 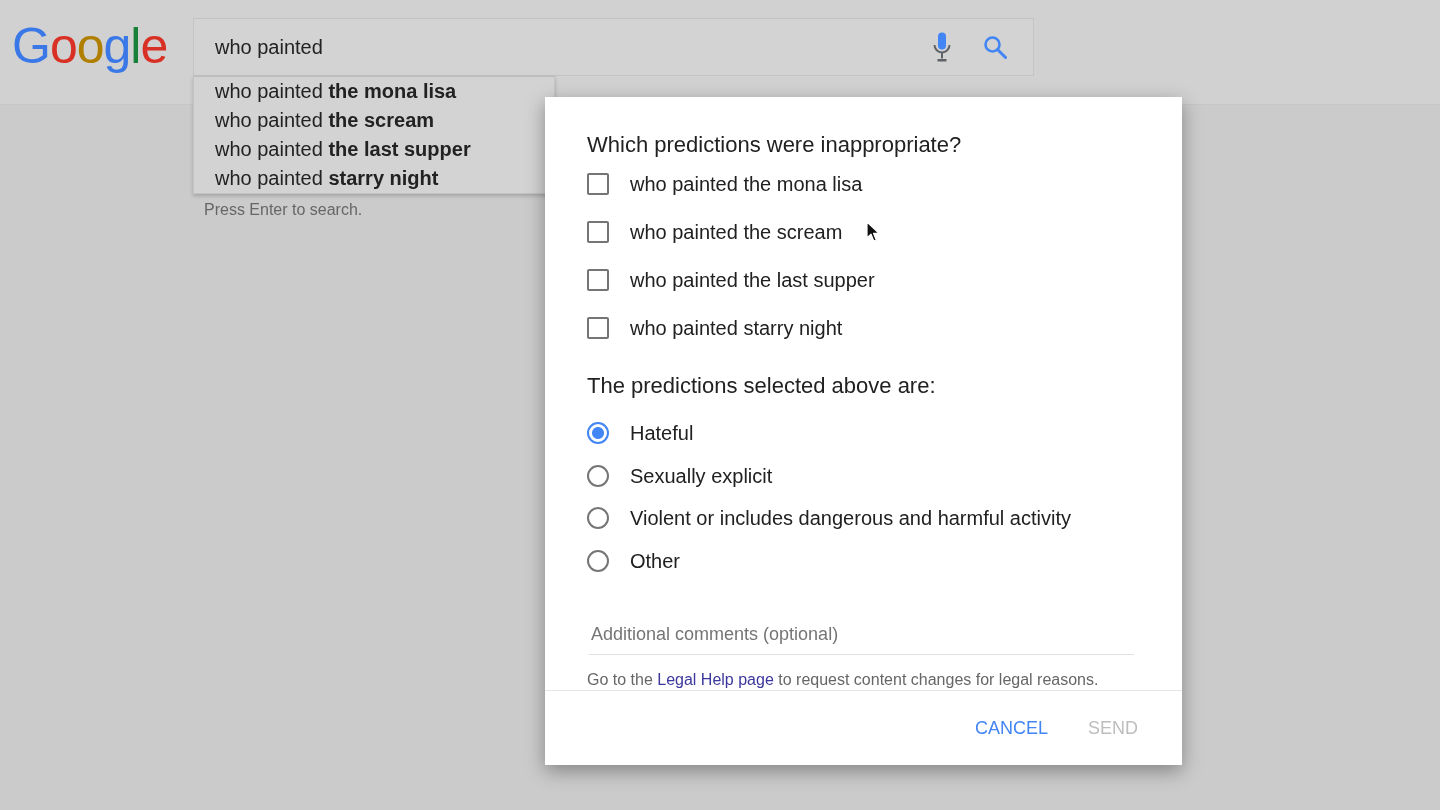 I want to click on legal-help-link: Legal Help page, so click(x=715, y=679).